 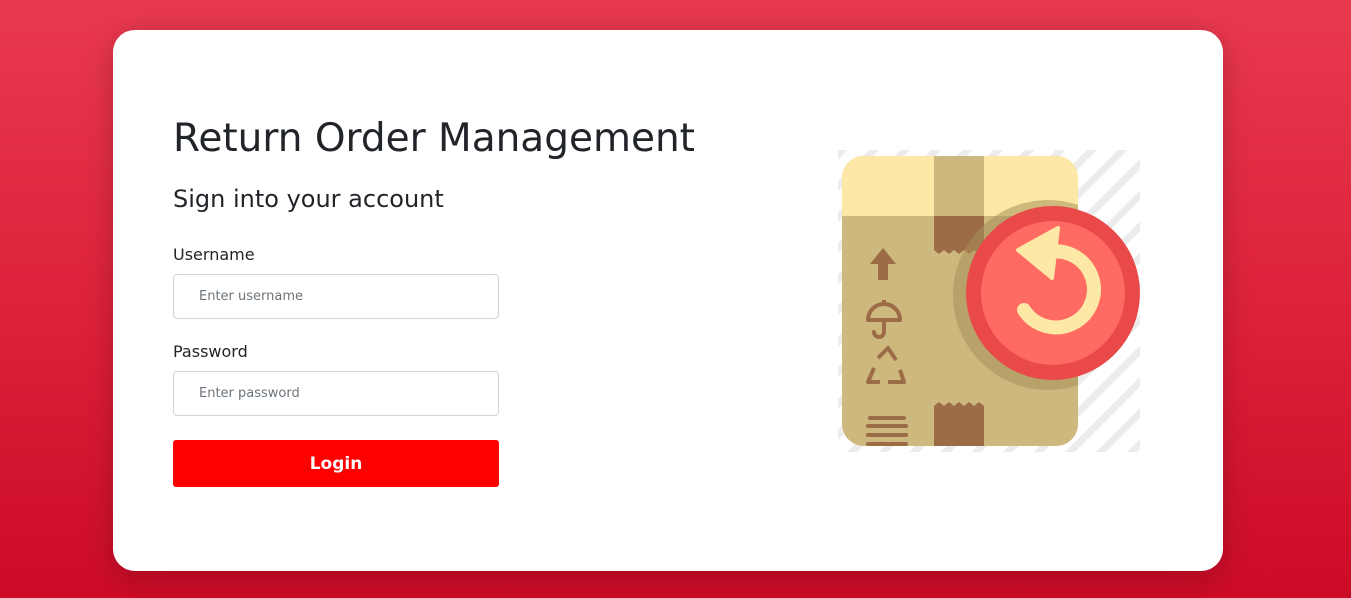 I want to click on password-input, so click(x=336, y=393).